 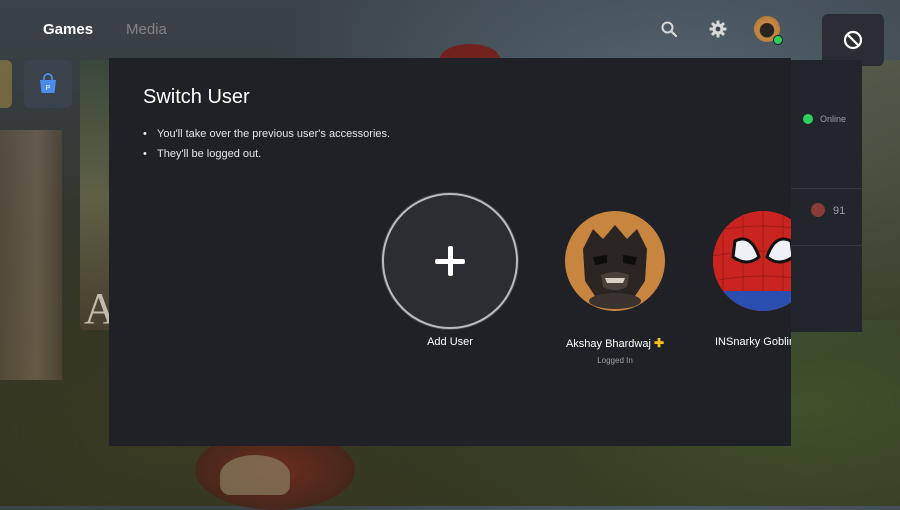 I want to click on user-name-text: Akshay Bhardwaj, so click(x=608, y=344).